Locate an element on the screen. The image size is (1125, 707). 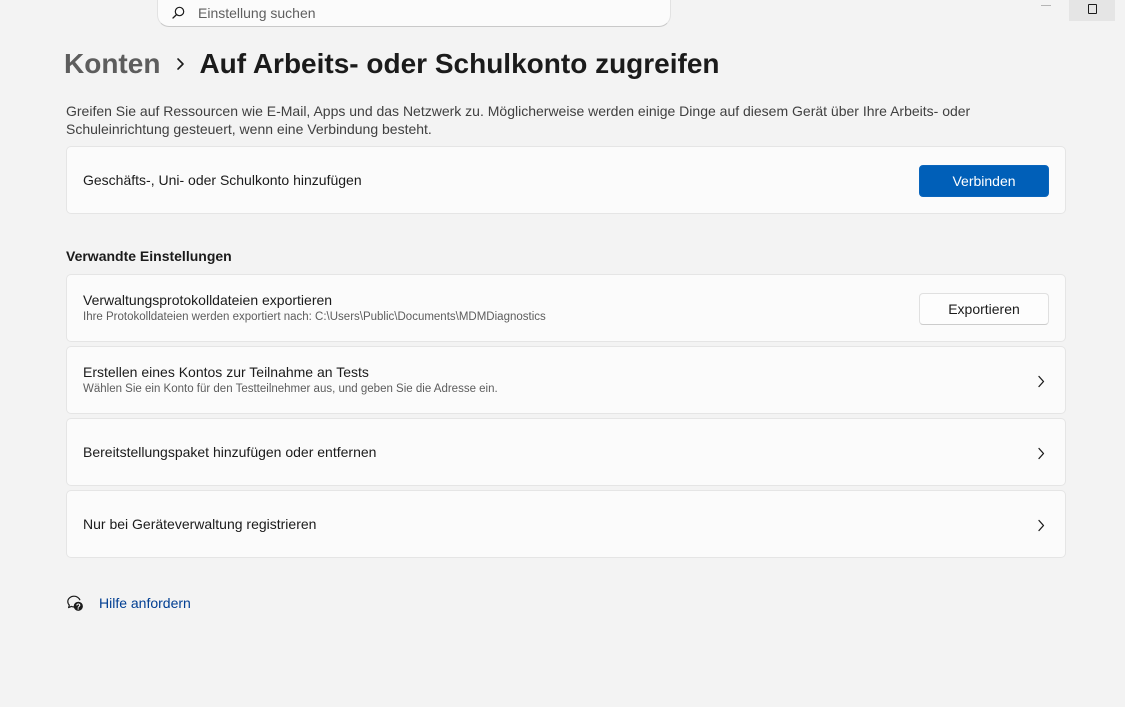
search-box is located at coordinates (414, 13).